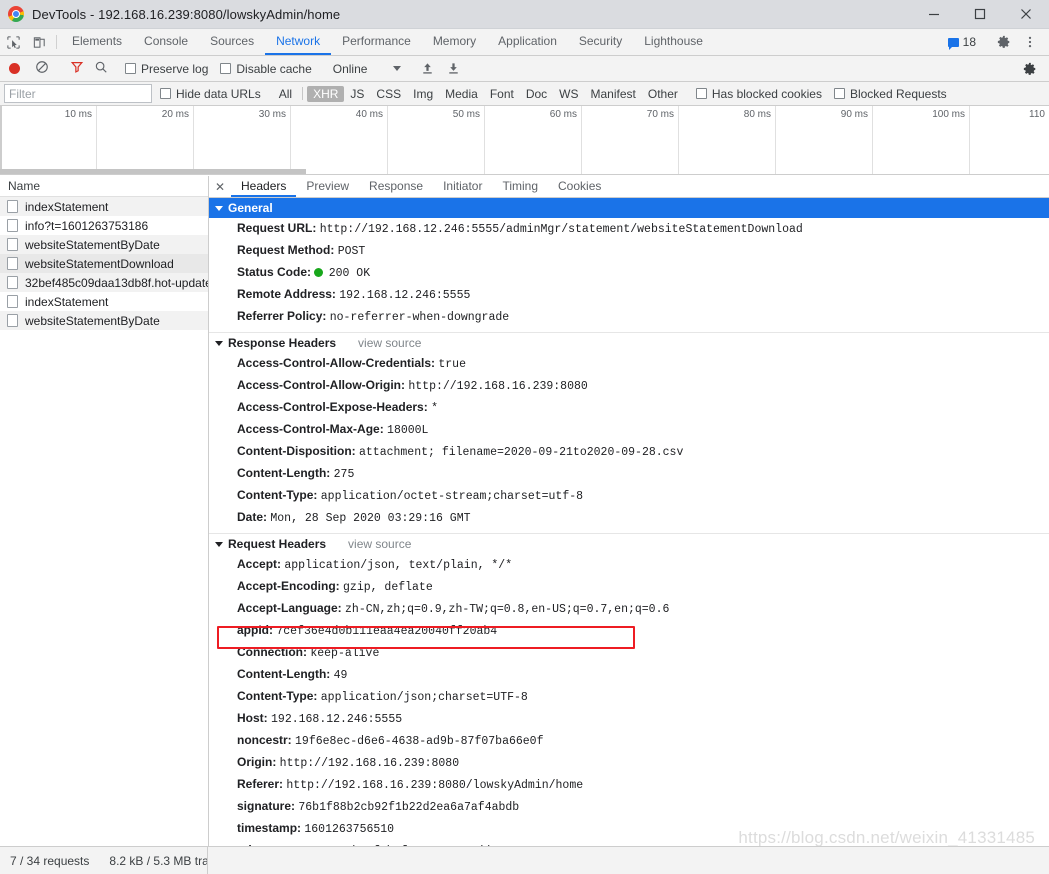 This screenshot has height=874, width=1049. I want to click on header-name: Access-Control-Max-Age:, so click(310, 429).